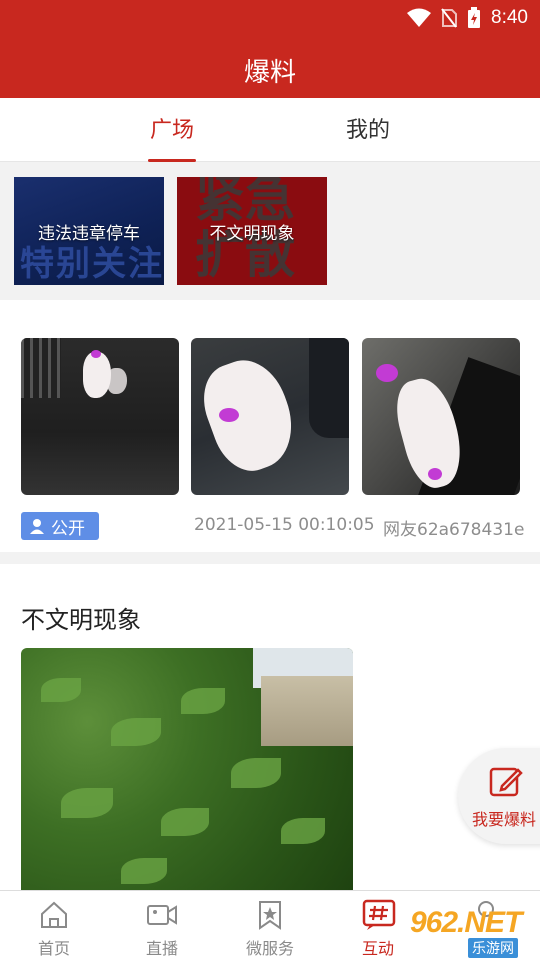 This screenshot has height=960, width=540. I want to click on hashtag-icon, so click(379, 914).